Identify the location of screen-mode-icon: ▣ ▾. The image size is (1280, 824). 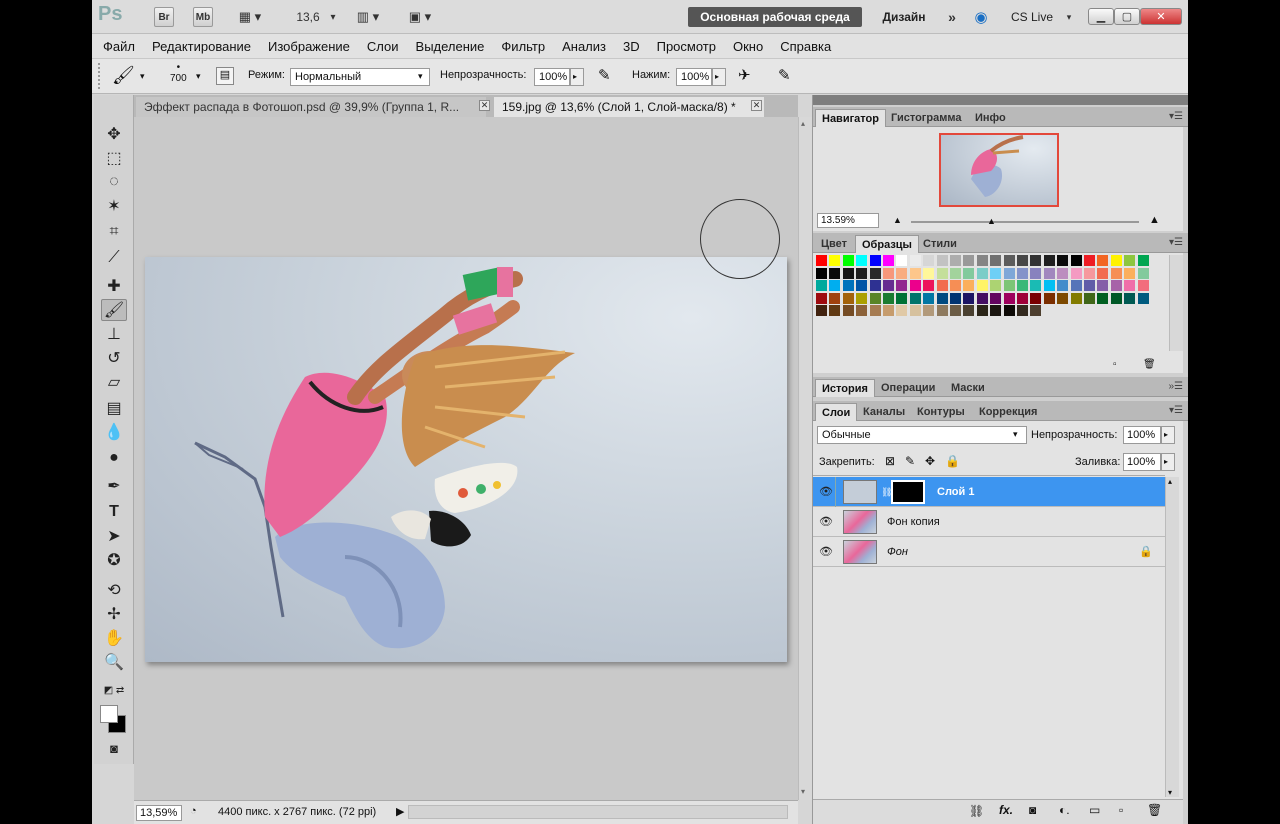
(420, 17).